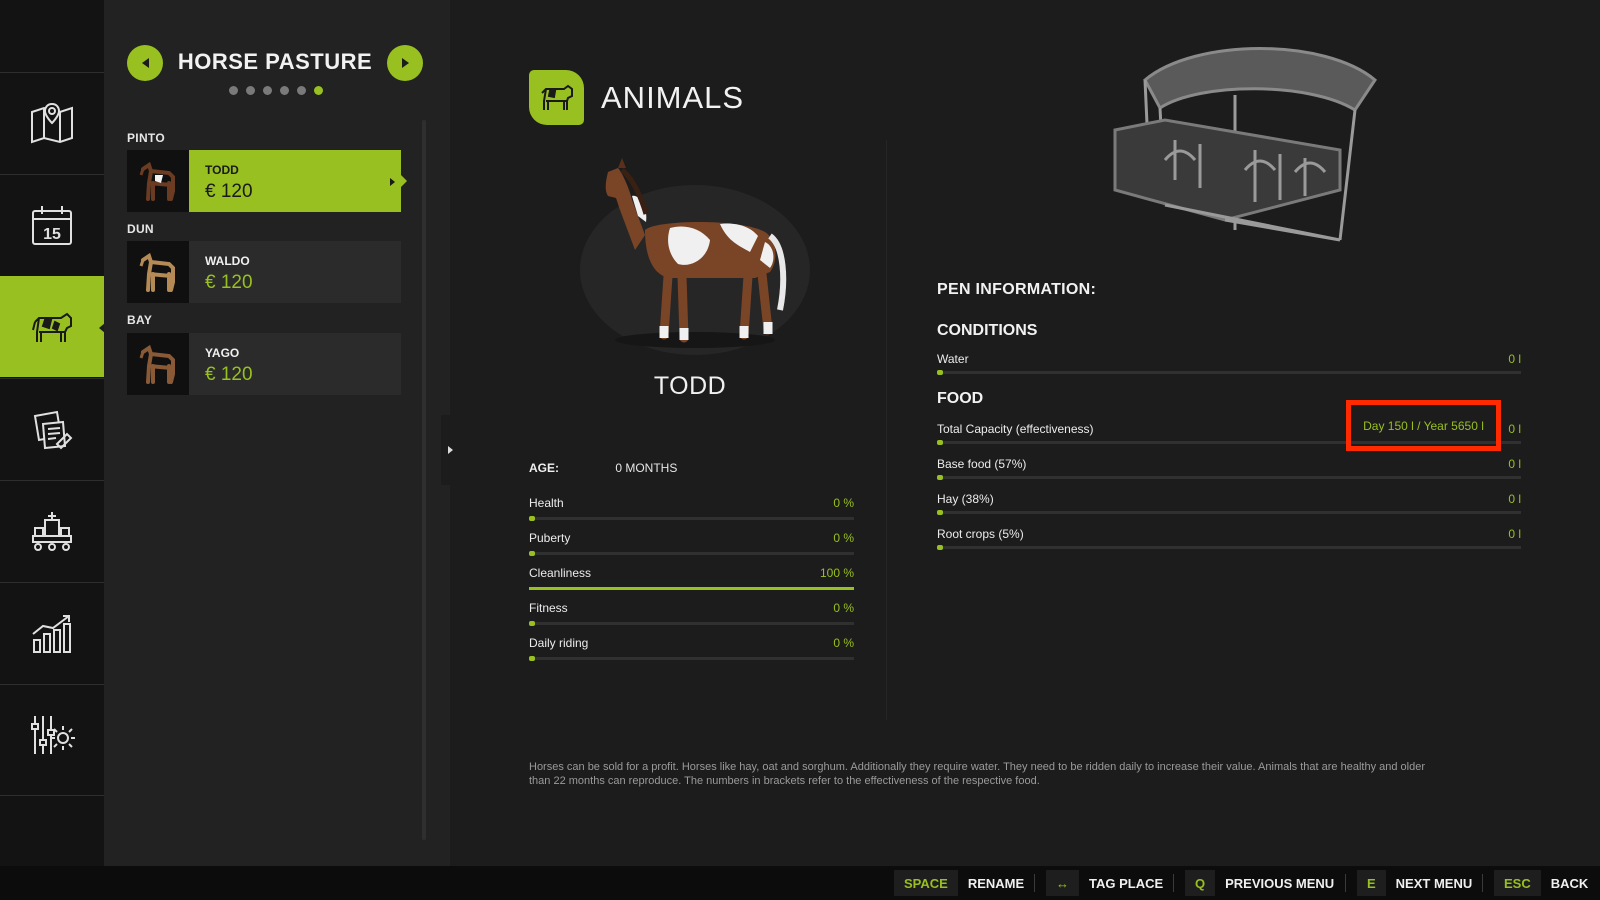  I want to click on rail-end-divider, so click(52, 795).